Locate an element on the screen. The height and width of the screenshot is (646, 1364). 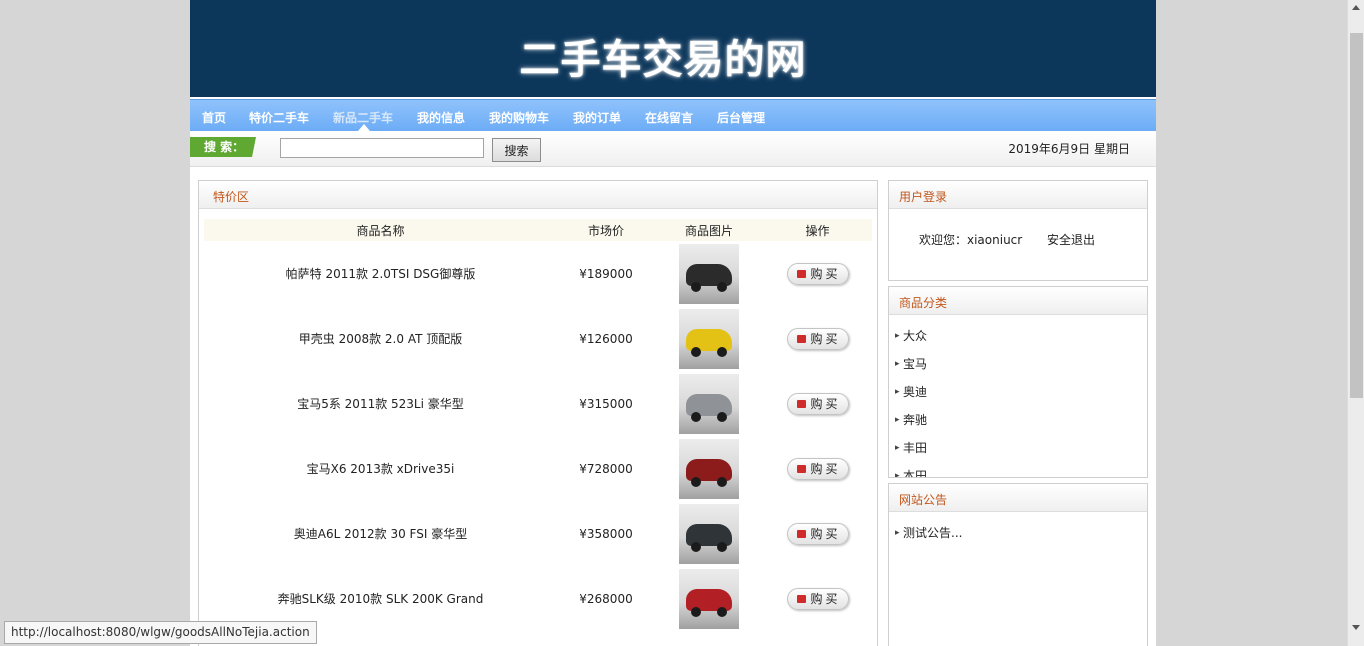
nav-my-info: 我的信息 is located at coordinates (441, 117).